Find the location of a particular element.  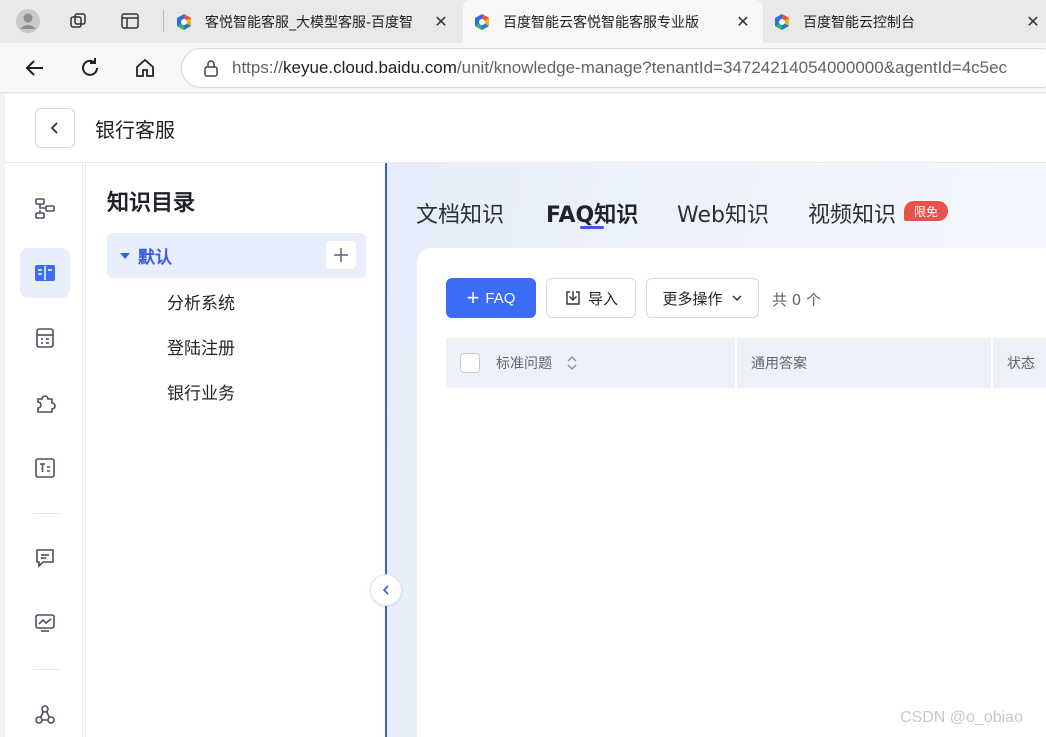

rail-table-icon is located at coordinates (45, 338).